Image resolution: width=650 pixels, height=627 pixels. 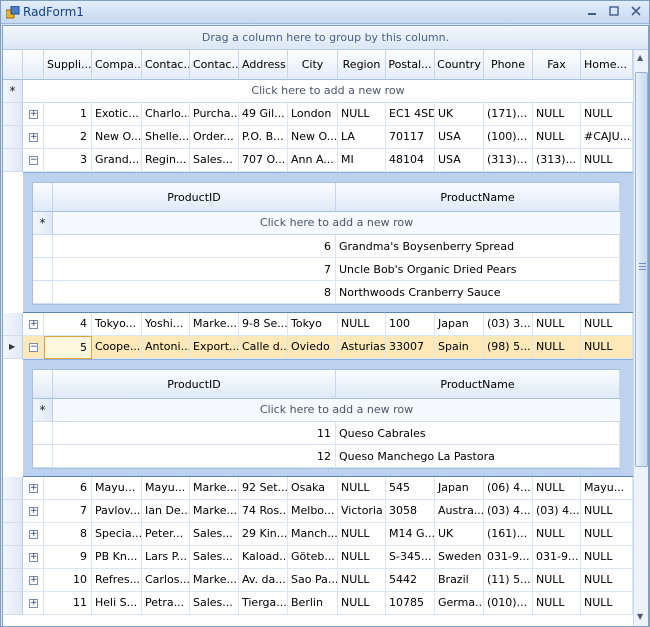 What do you see at coordinates (636, 12) in the screenshot?
I see `close-button` at bounding box center [636, 12].